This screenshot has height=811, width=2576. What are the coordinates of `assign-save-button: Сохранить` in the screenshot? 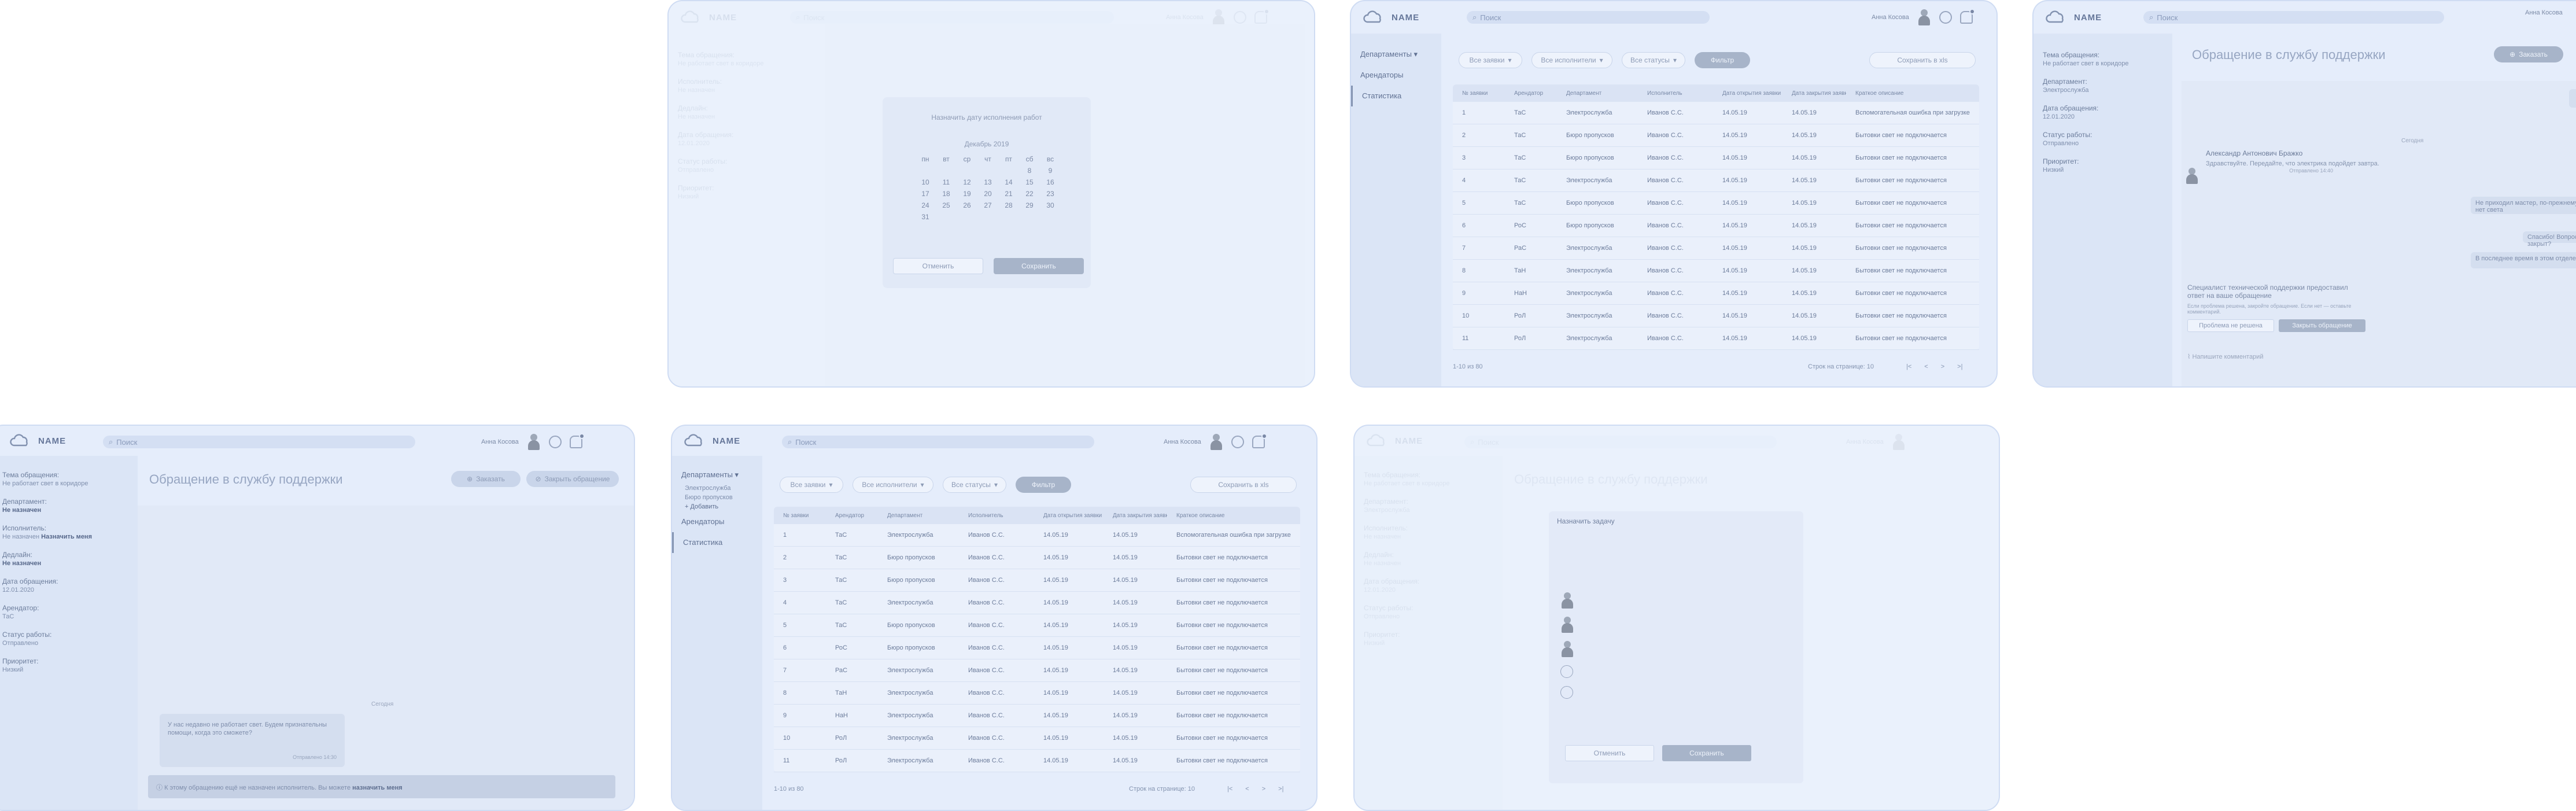 It's located at (1706, 753).